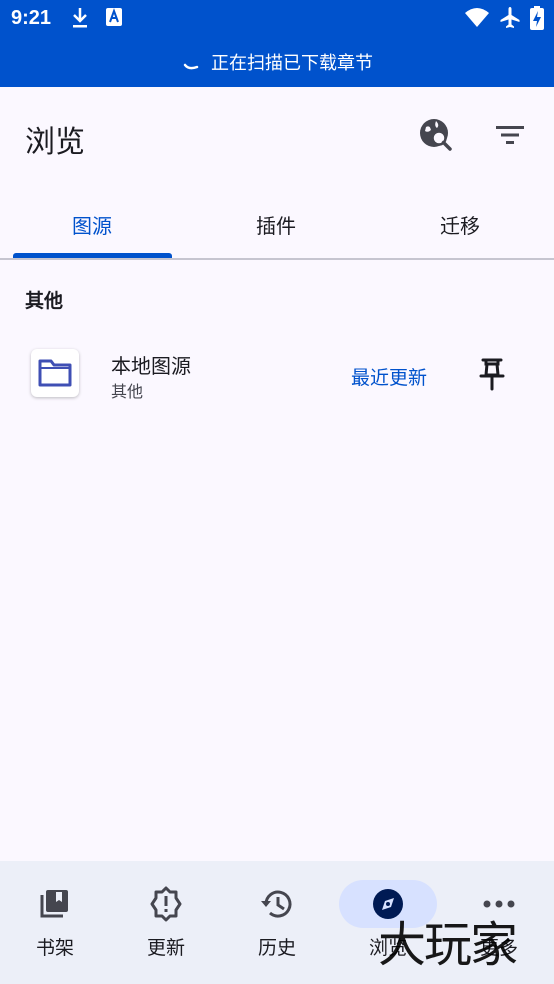 This screenshot has height=984, width=554. Describe the element at coordinates (276, 948) in the screenshot. I see `nav-label-history: 历史` at that location.